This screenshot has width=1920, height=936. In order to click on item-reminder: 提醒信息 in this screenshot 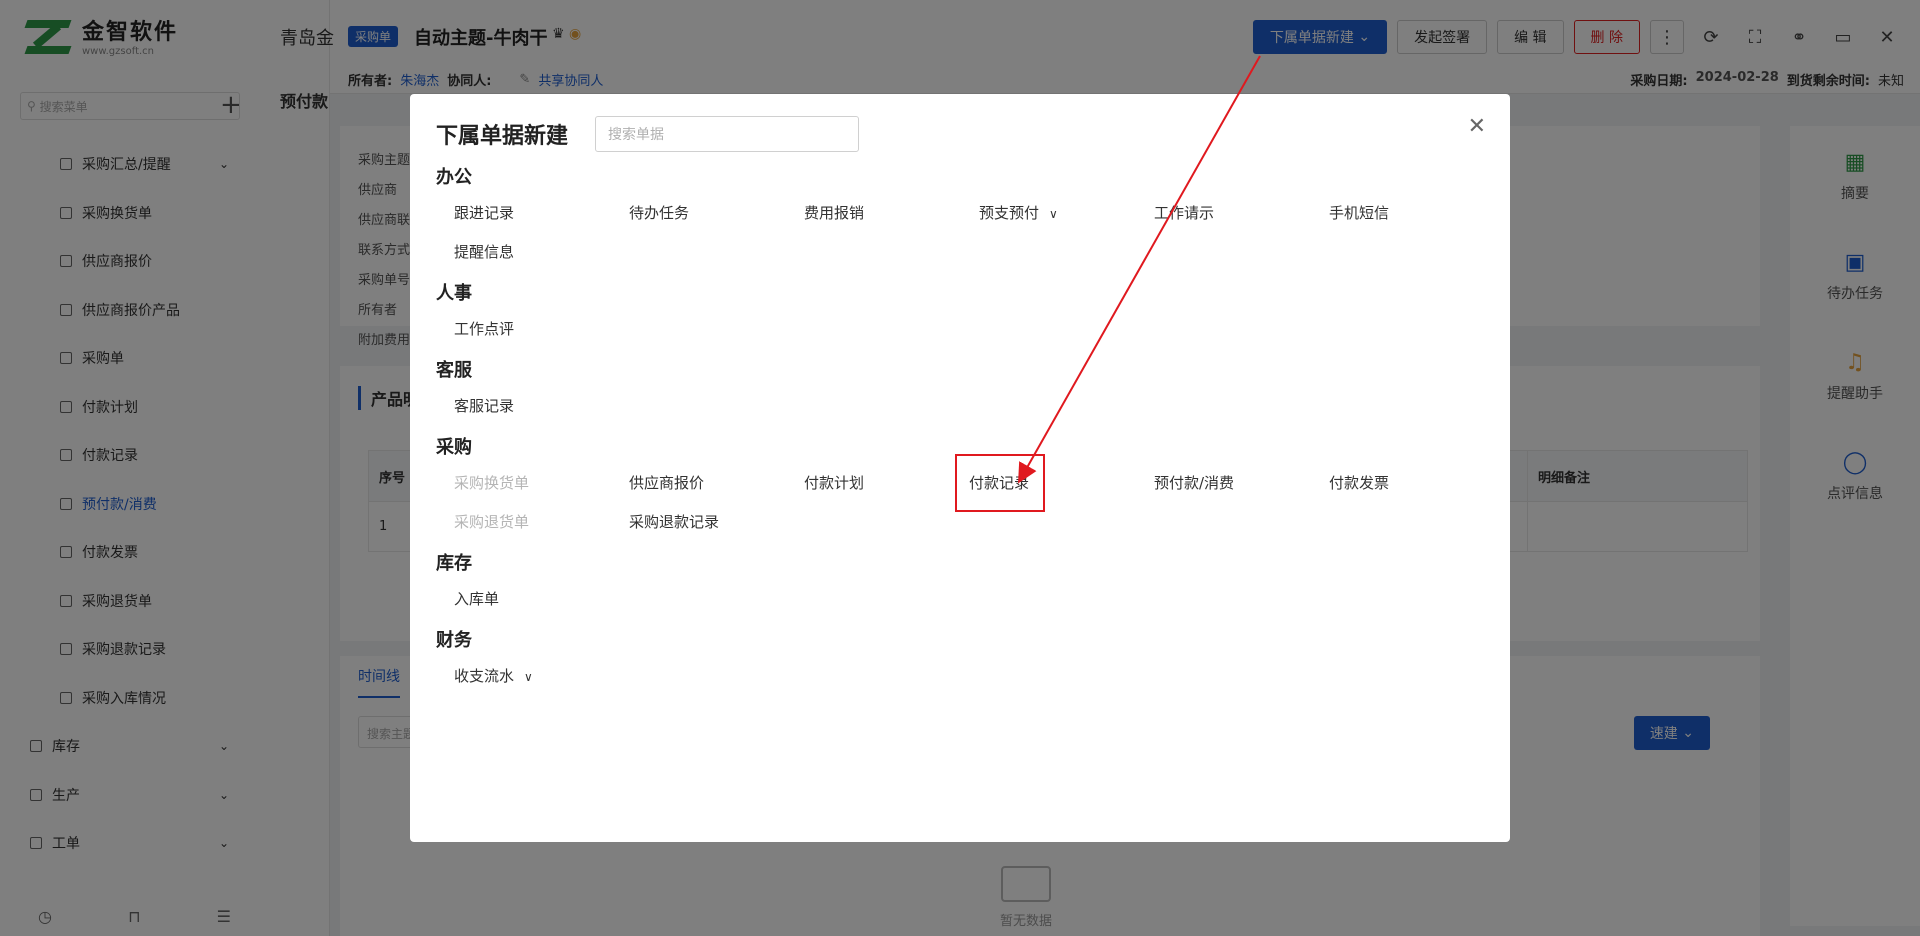, I will do `click(523, 252)`.